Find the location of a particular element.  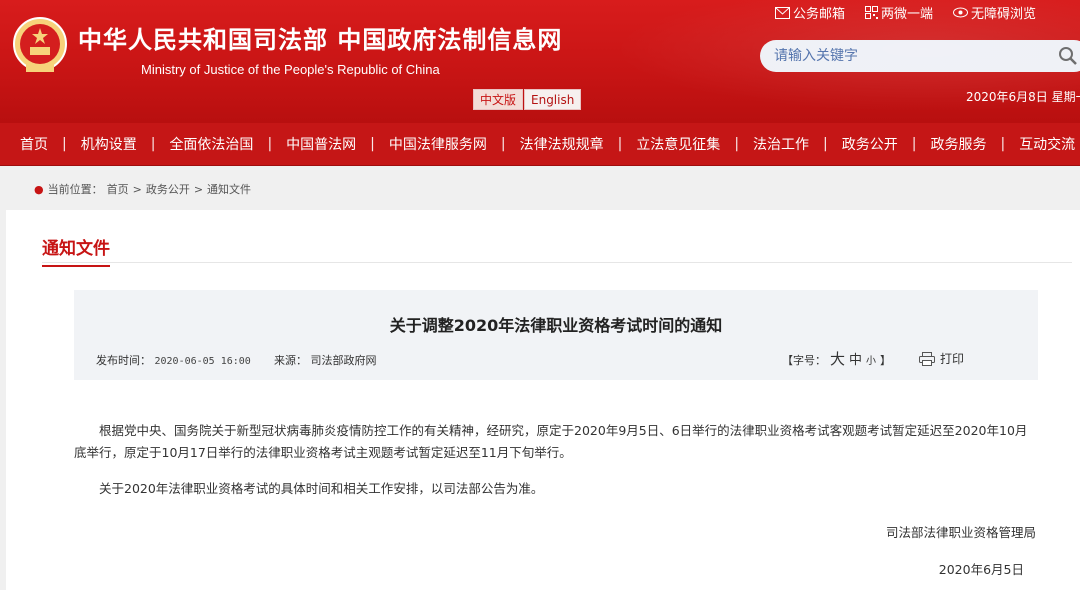

font-size-medium-button: 中 is located at coordinates (855, 358).